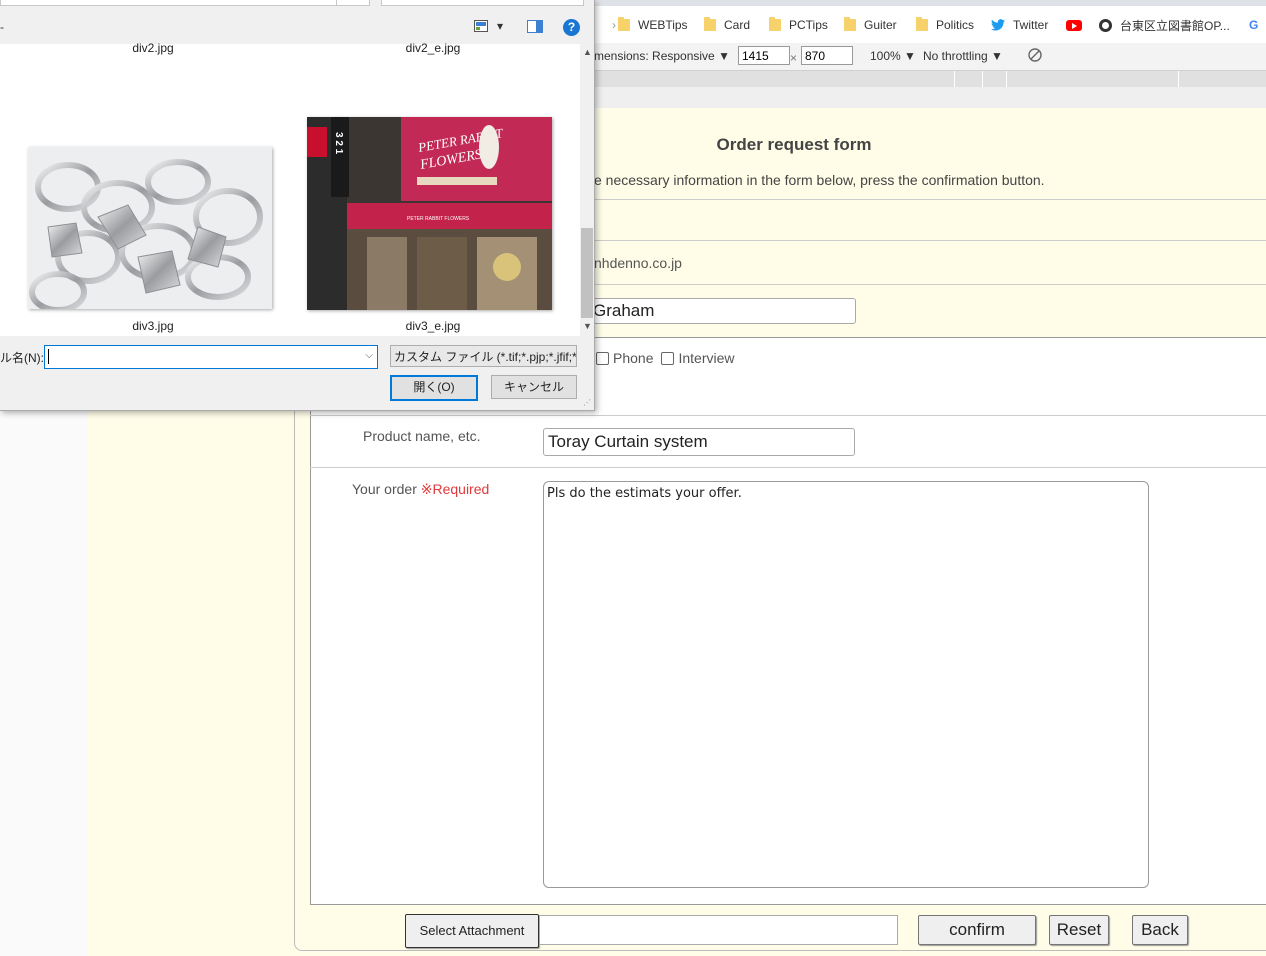  Describe the element at coordinates (169, 3) in the screenshot. I see `address-bar` at that location.